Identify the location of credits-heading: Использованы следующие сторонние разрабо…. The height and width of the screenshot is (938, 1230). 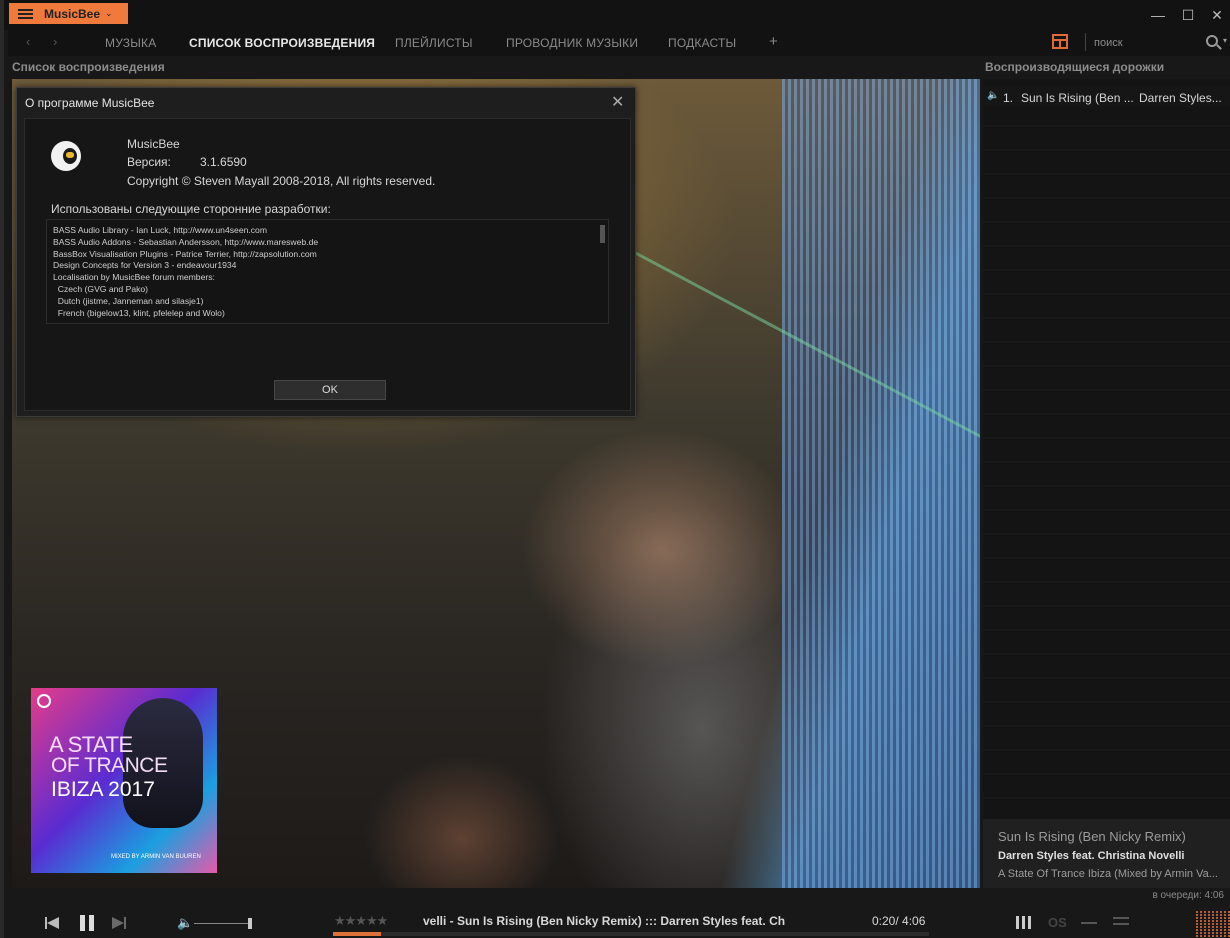
(191, 209).